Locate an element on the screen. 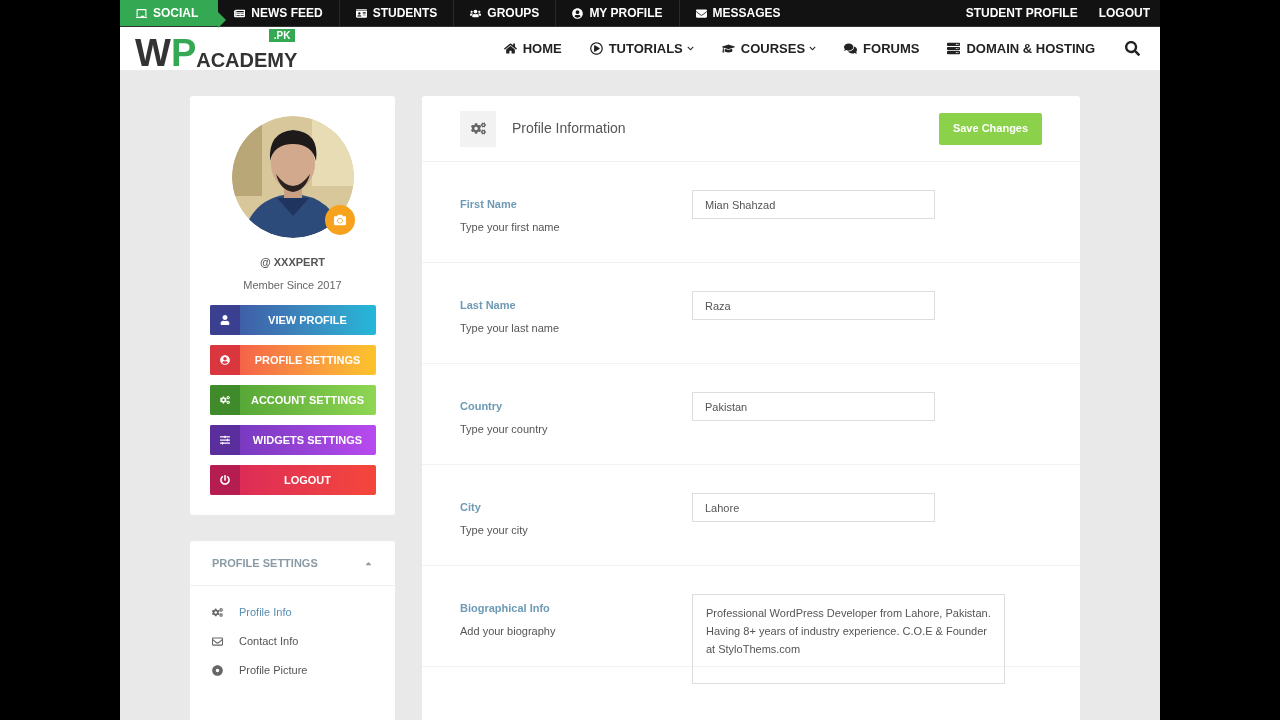 The height and width of the screenshot is (720, 1280). top-nav-tab: MY PROFILE is located at coordinates (617, 13).